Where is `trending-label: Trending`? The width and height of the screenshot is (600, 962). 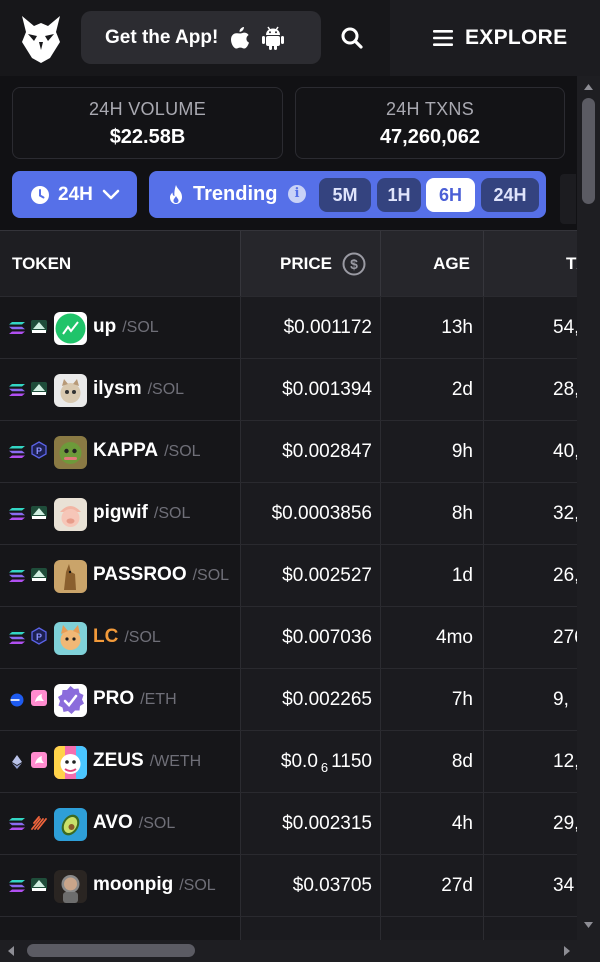
trending-label: Trending is located at coordinates (235, 194).